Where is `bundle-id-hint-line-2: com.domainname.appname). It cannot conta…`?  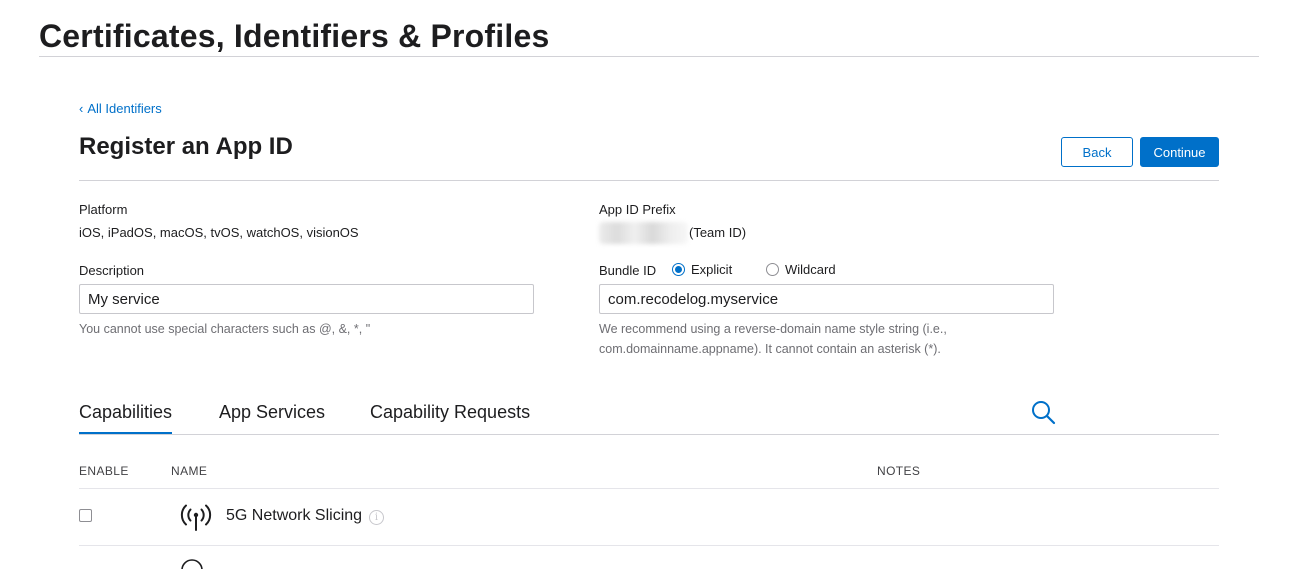
bundle-id-hint-line-2: com.domainname.appname). It cannot conta… is located at coordinates (770, 349).